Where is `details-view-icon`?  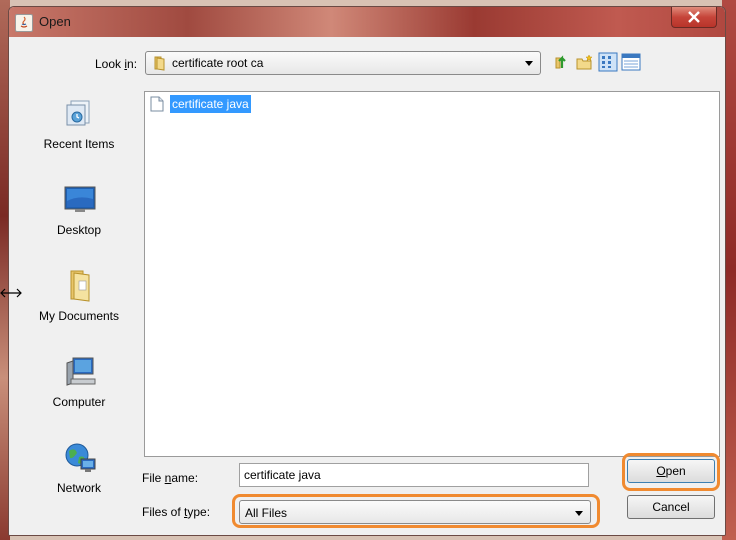
details-view-icon is located at coordinates (631, 62).